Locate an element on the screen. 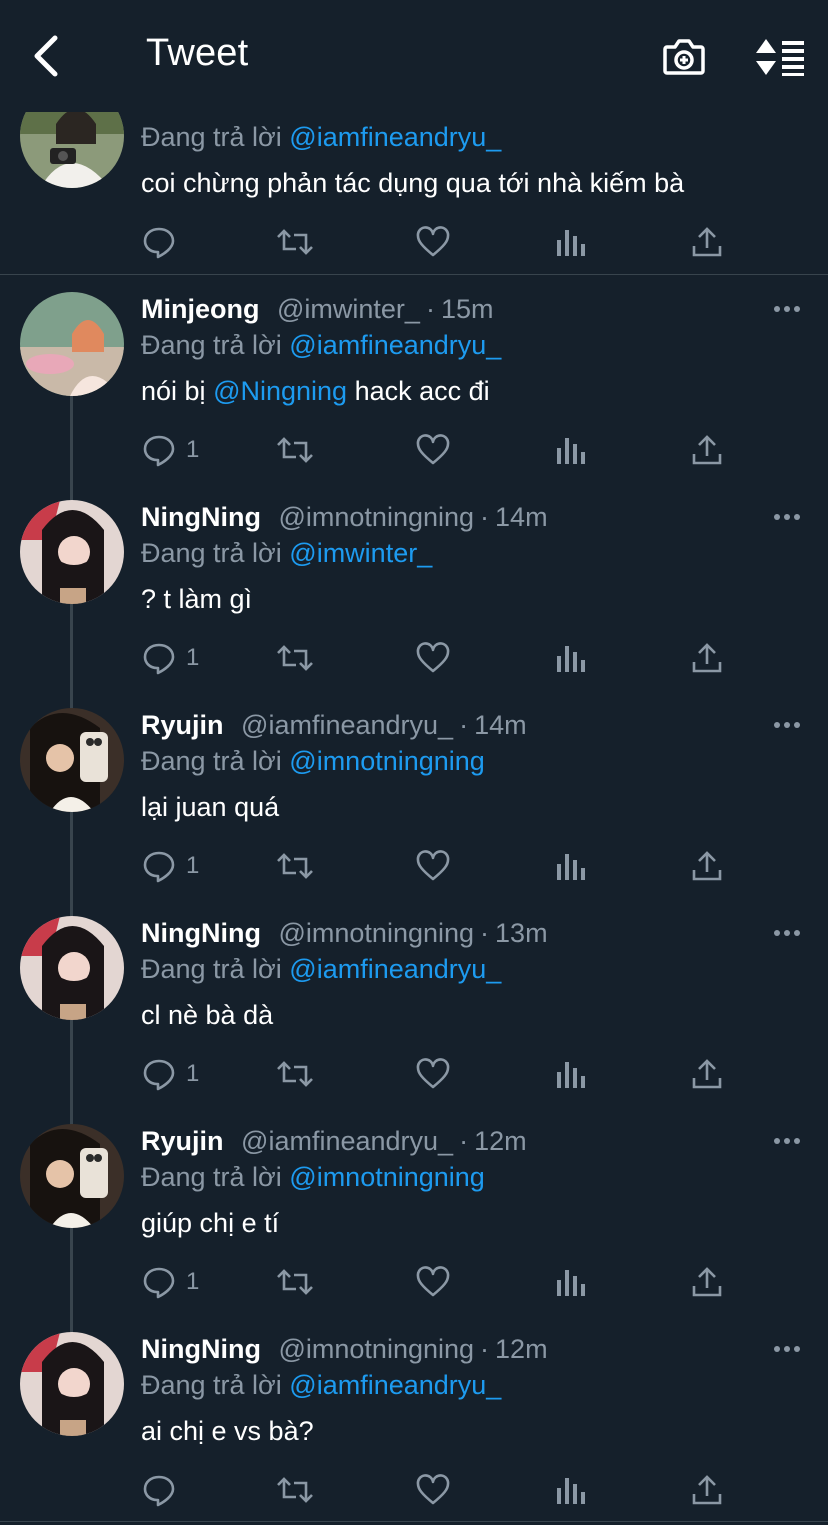 The height and width of the screenshot is (1525, 828). sort-icon is located at coordinates (780, 57).